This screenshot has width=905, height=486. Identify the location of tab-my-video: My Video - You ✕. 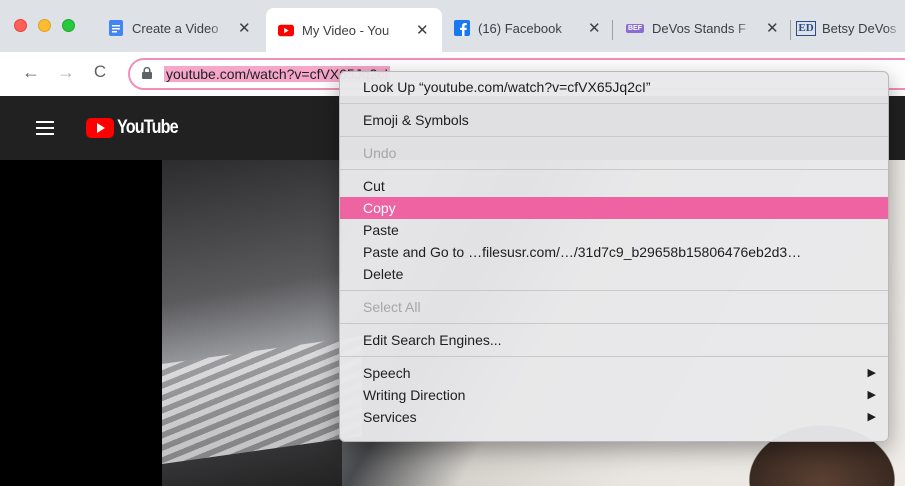
(354, 30).